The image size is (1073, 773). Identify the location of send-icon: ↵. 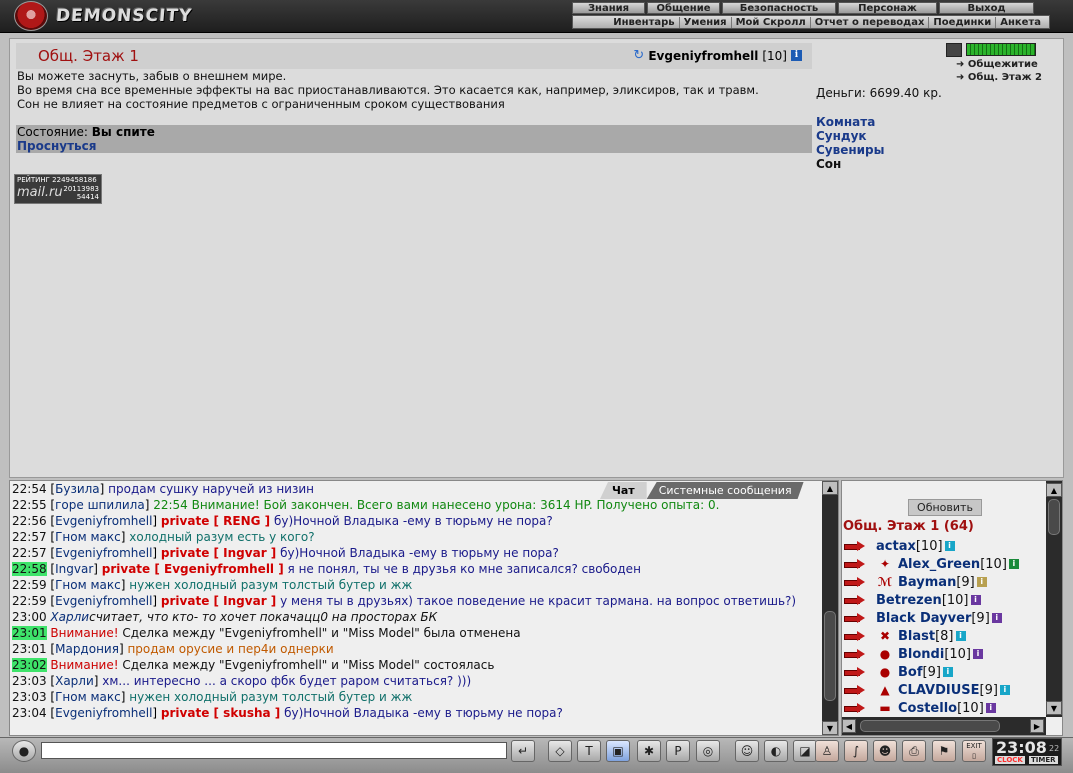
(523, 751).